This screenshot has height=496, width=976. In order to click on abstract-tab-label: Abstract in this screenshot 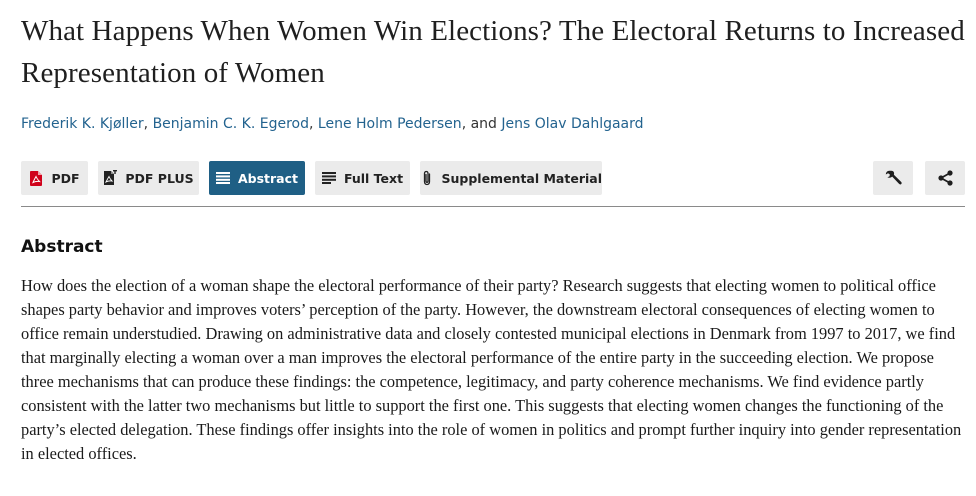, I will do `click(268, 178)`.